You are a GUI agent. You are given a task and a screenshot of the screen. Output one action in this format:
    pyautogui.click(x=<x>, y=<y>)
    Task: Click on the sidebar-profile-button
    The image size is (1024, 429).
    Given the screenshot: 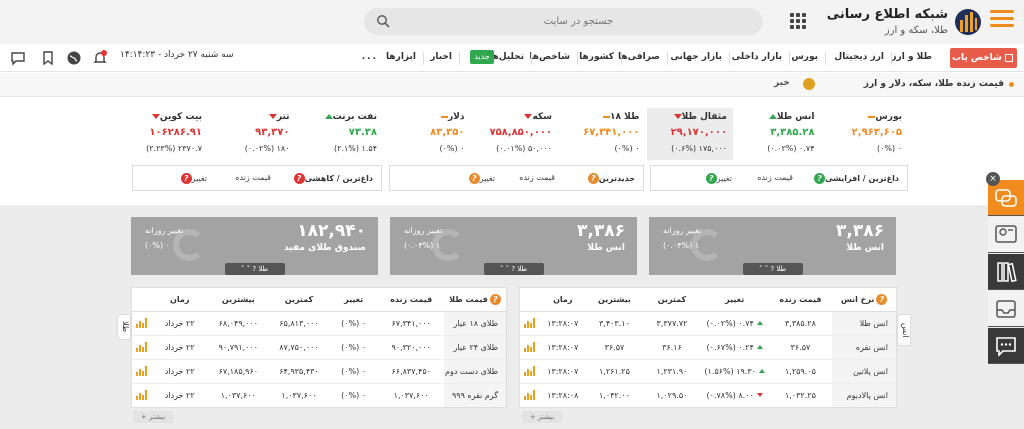 What is the action you would take?
    pyautogui.click(x=1006, y=235)
    